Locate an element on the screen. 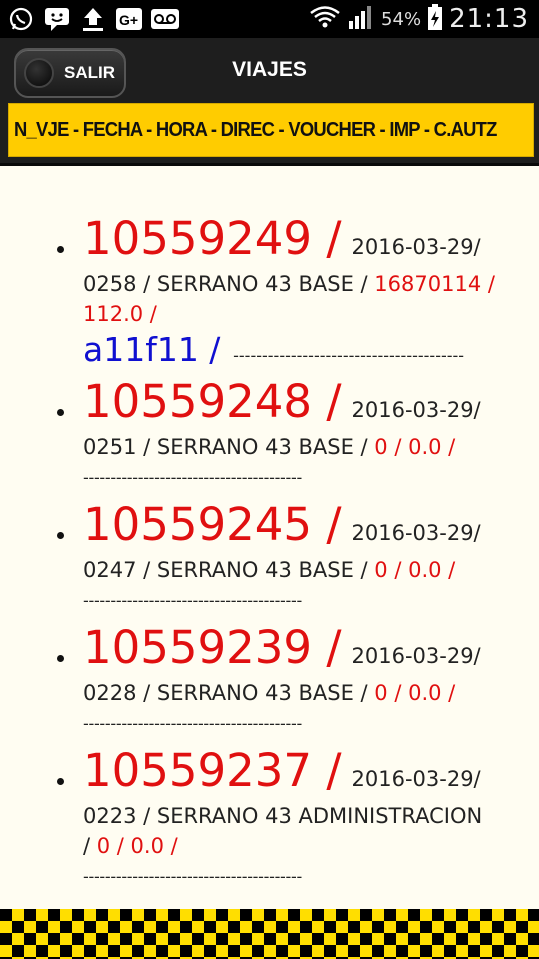 This screenshot has height=959, width=539. trip-auth-code: a11f11 / is located at coordinates (152, 349).